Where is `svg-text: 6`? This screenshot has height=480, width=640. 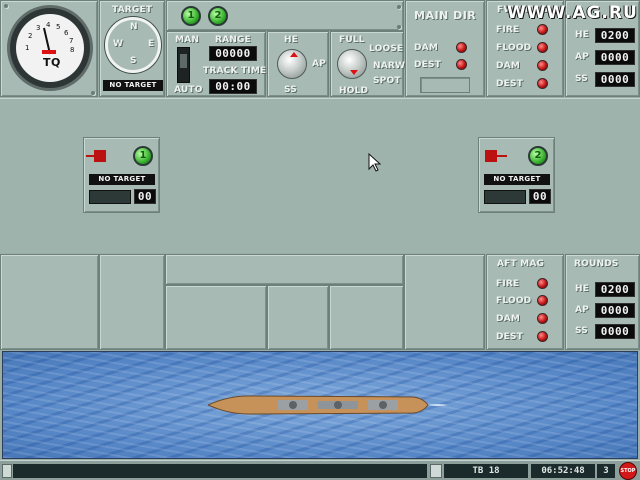 svg-text: 6 is located at coordinates (66, 33).